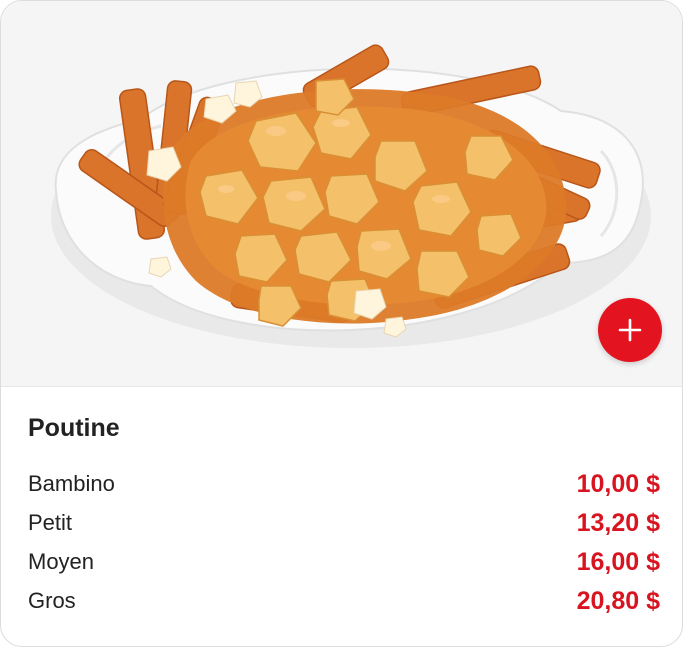 The height and width of the screenshot is (652, 685). What do you see at coordinates (71, 483) in the screenshot?
I see `size-label: Bambino` at bounding box center [71, 483].